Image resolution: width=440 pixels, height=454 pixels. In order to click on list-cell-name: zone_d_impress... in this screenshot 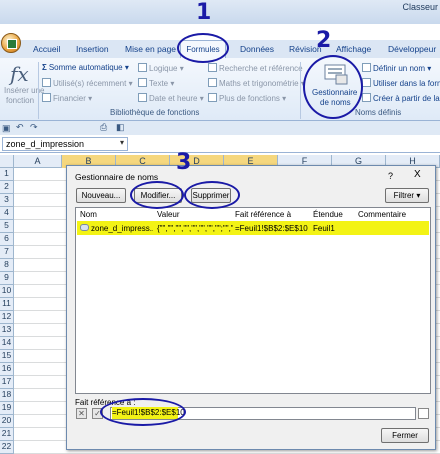, I will do `click(122, 228)`.